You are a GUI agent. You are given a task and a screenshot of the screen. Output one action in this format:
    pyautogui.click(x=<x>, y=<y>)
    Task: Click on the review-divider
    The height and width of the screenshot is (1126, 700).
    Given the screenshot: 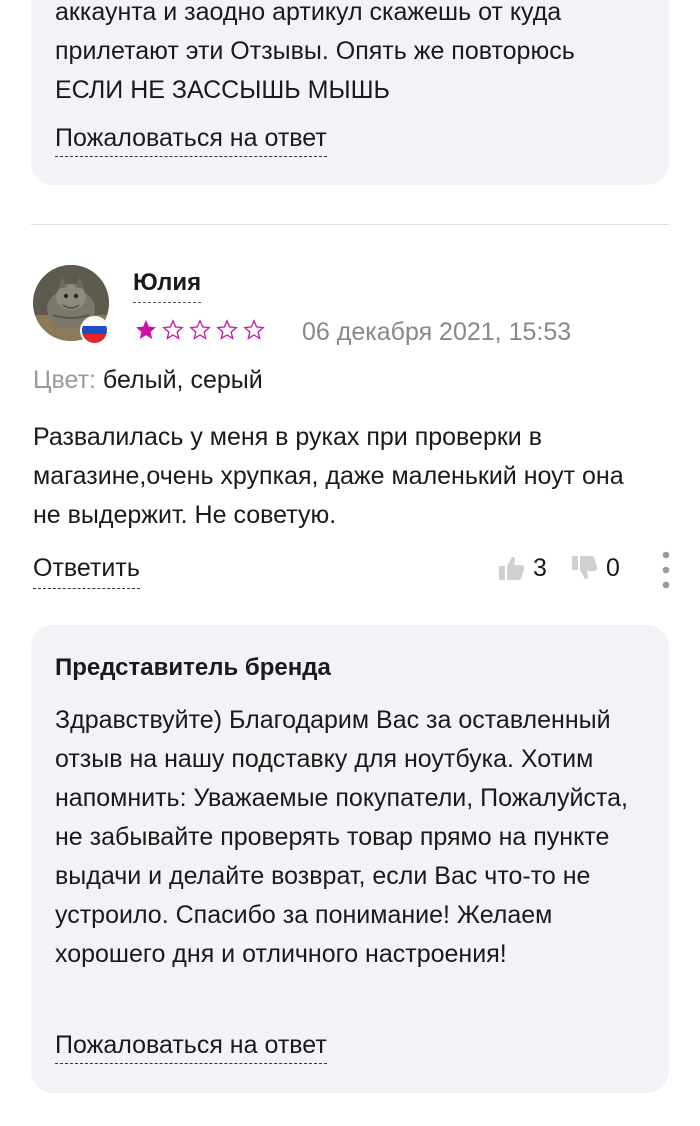 What is the action you would take?
    pyautogui.click(x=350, y=224)
    